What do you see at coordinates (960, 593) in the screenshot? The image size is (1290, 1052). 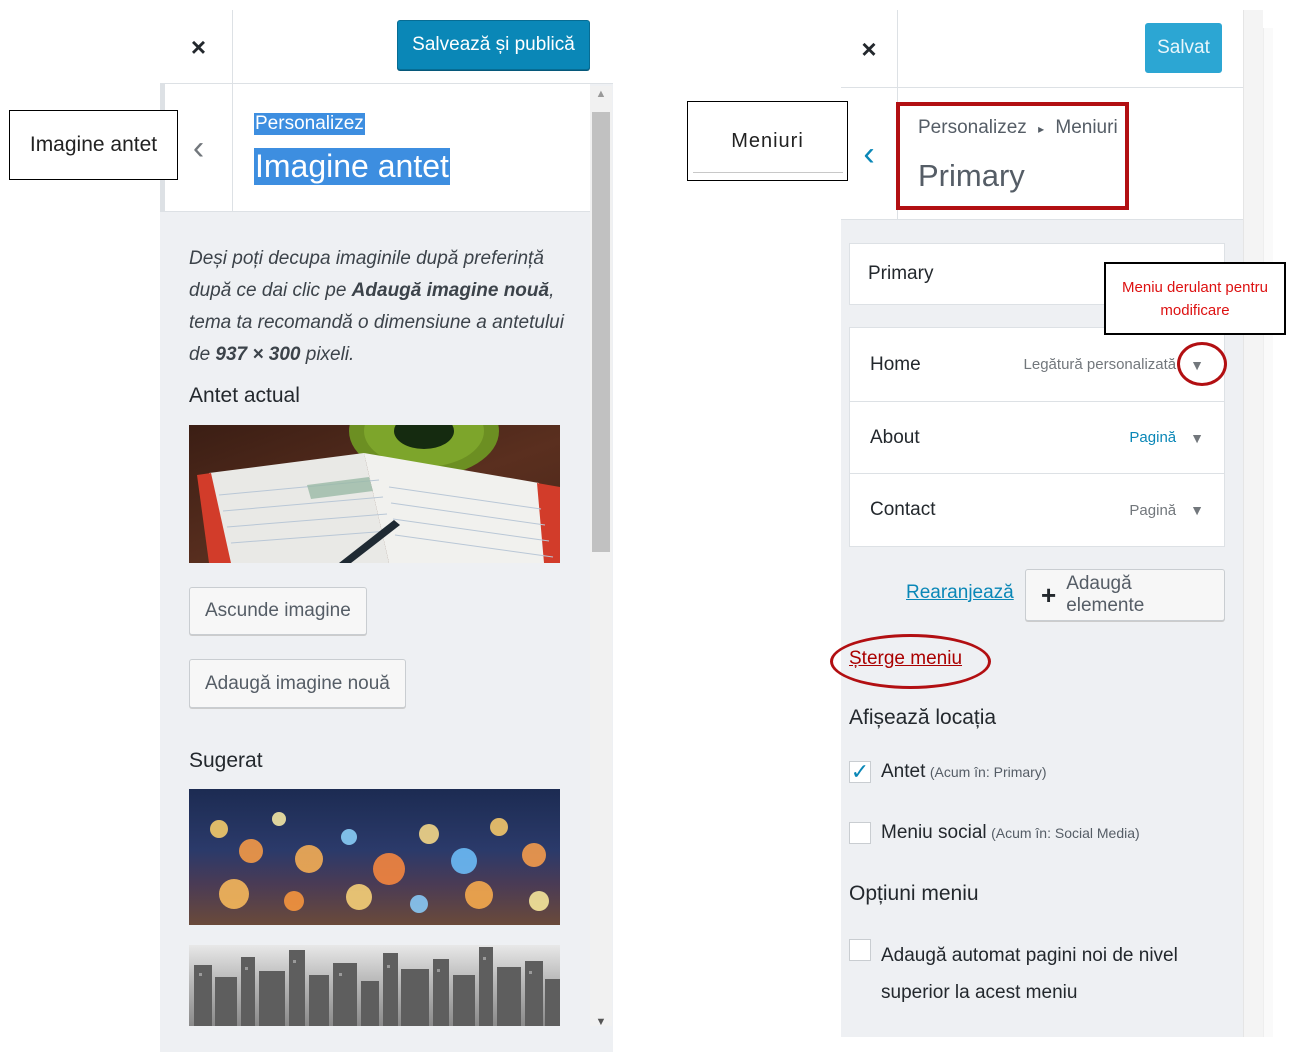 I see `reorder-link: Rearanjează` at bounding box center [960, 593].